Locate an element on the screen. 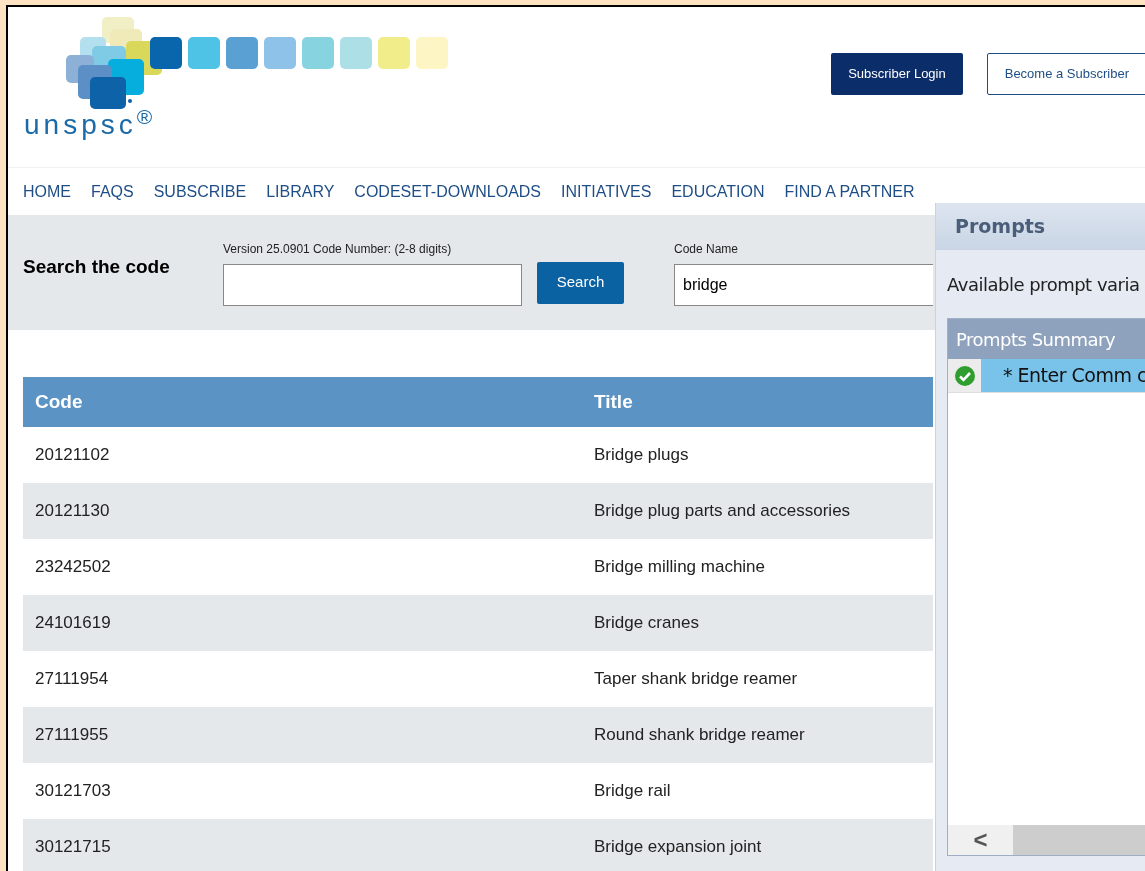 This screenshot has height=871, width=1145. prompt-item: * Enter Comm c is located at coordinates (1063, 375).